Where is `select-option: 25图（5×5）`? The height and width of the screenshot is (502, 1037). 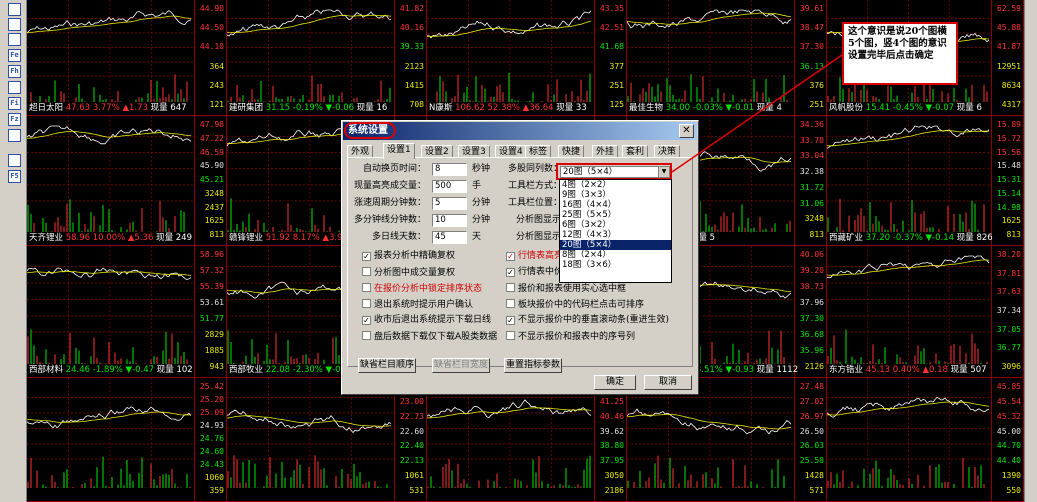 select-option: 25图（5×5） is located at coordinates (615, 215).